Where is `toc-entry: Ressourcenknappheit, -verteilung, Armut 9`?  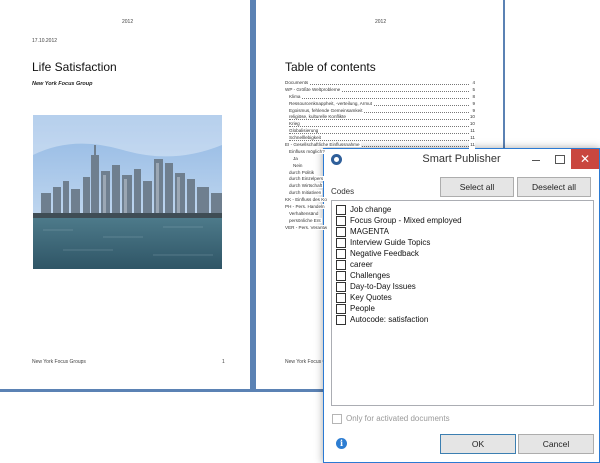
toc-entry: Ressourcenknappheit, -verteilung, Armut 9 is located at coordinates (380, 104).